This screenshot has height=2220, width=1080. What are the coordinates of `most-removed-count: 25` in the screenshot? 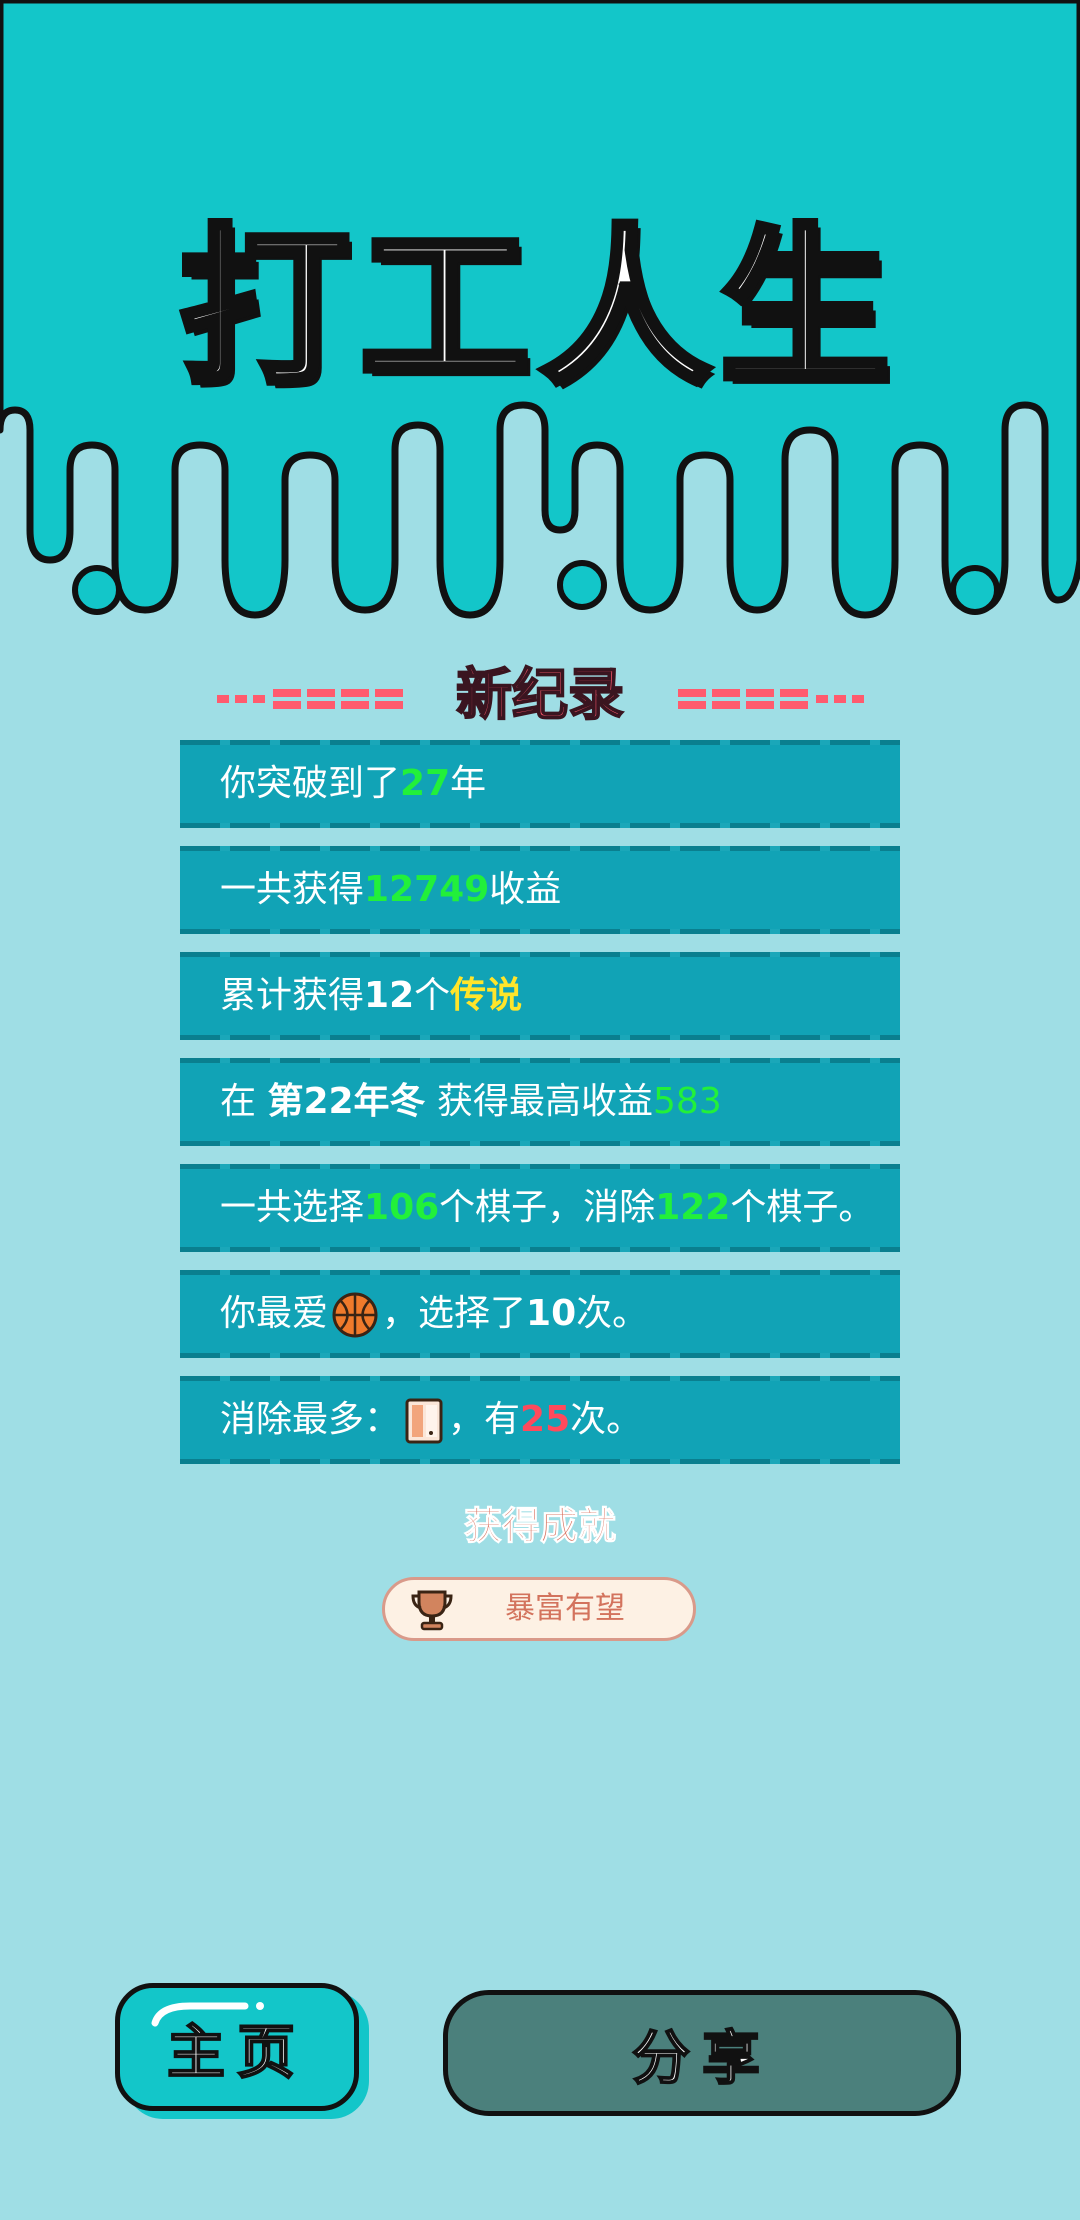 It's located at (545, 1419).